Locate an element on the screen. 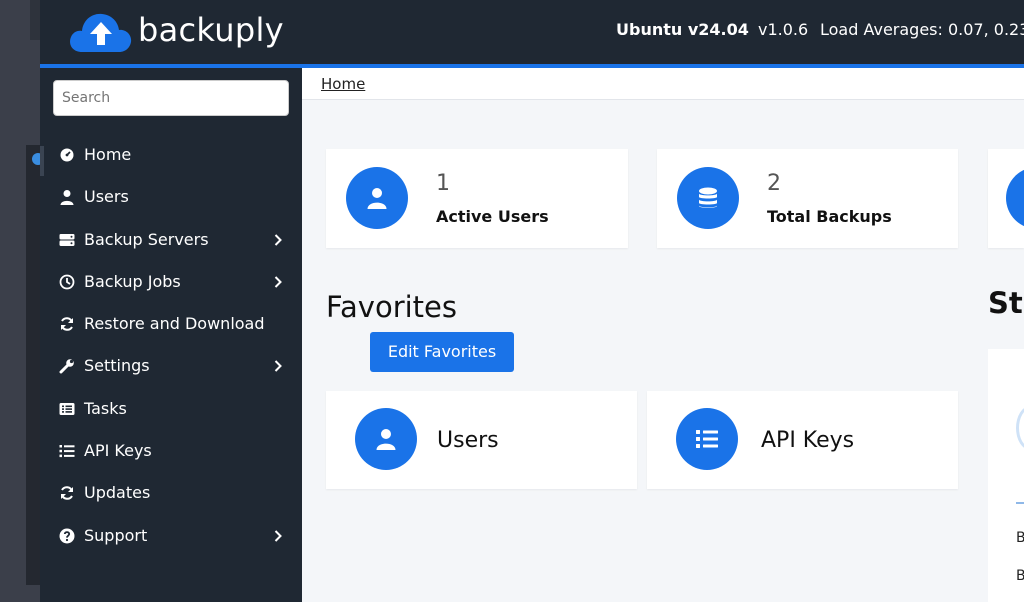 Image resolution: width=1024 pixels, height=602 pixels. sidebar-item-backup-servers: Backup Servers is located at coordinates (171, 240).